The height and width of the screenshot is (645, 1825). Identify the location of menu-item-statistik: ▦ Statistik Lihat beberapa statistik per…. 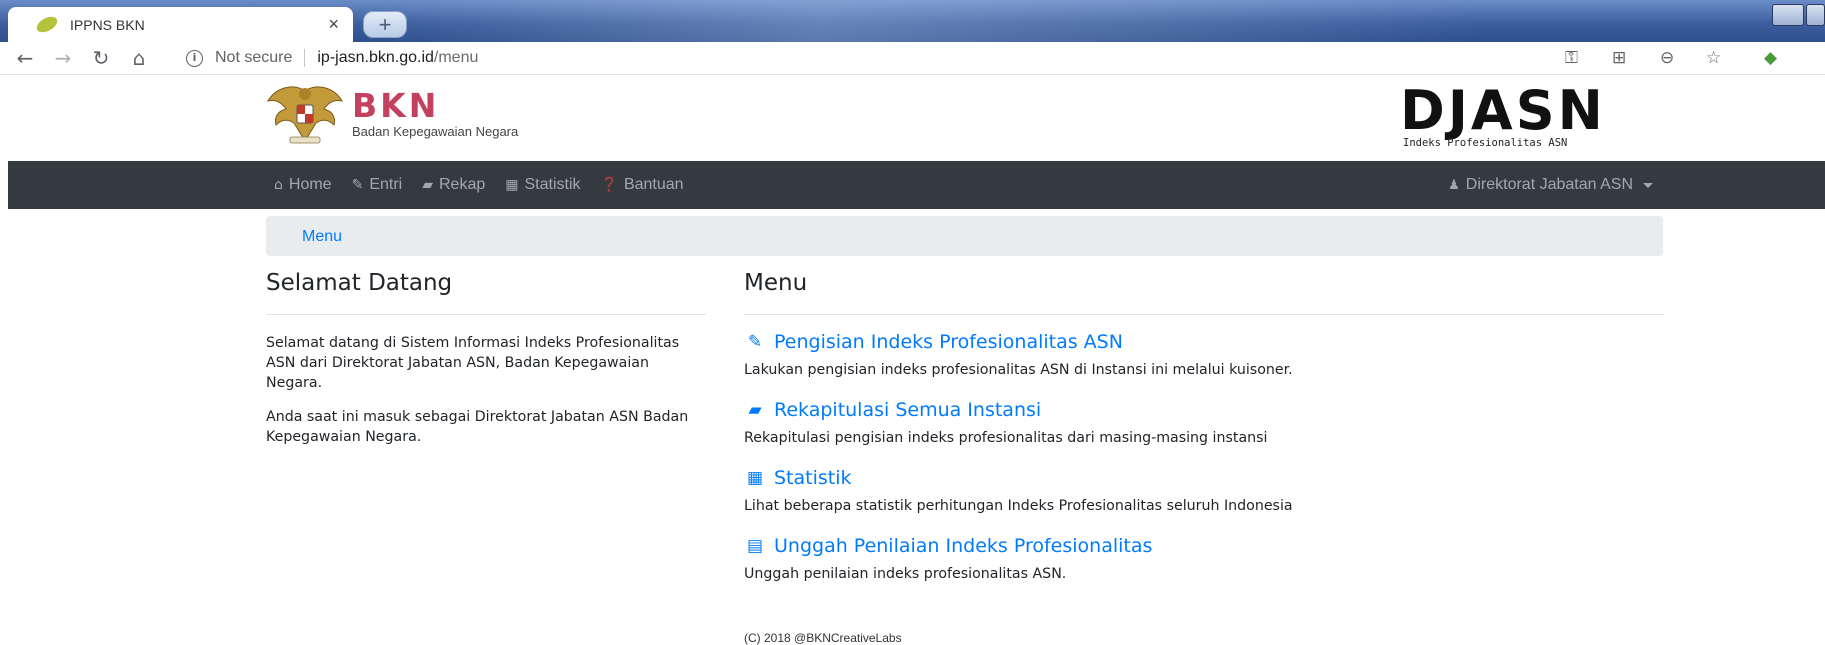
(1204, 490).